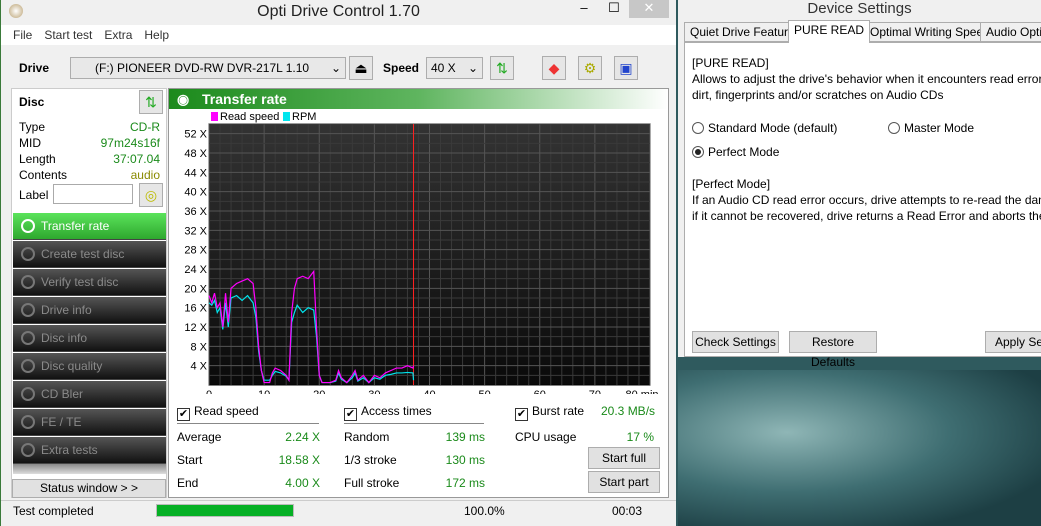  Describe the element at coordinates (735, 342) in the screenshot. I see `check-settings-button: Check Settings` at that location.